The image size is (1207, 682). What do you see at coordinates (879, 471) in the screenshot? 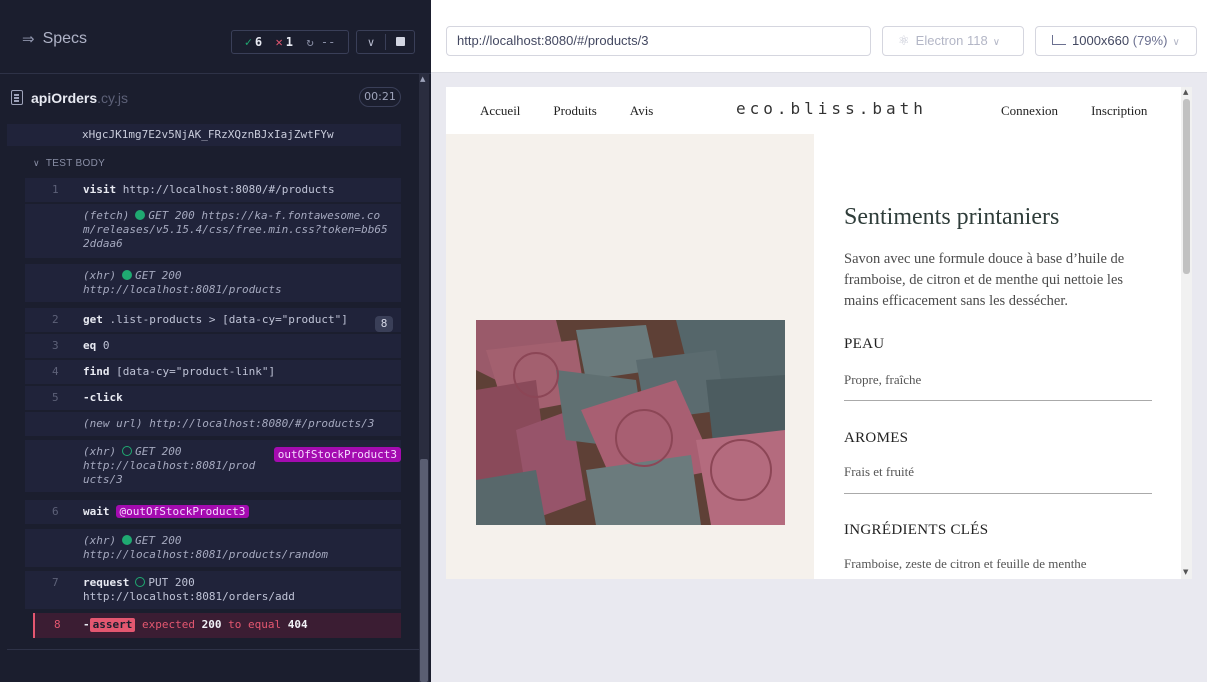
I see `section-value-aromes: Frais et fruité` at bounding box center [879, 471].